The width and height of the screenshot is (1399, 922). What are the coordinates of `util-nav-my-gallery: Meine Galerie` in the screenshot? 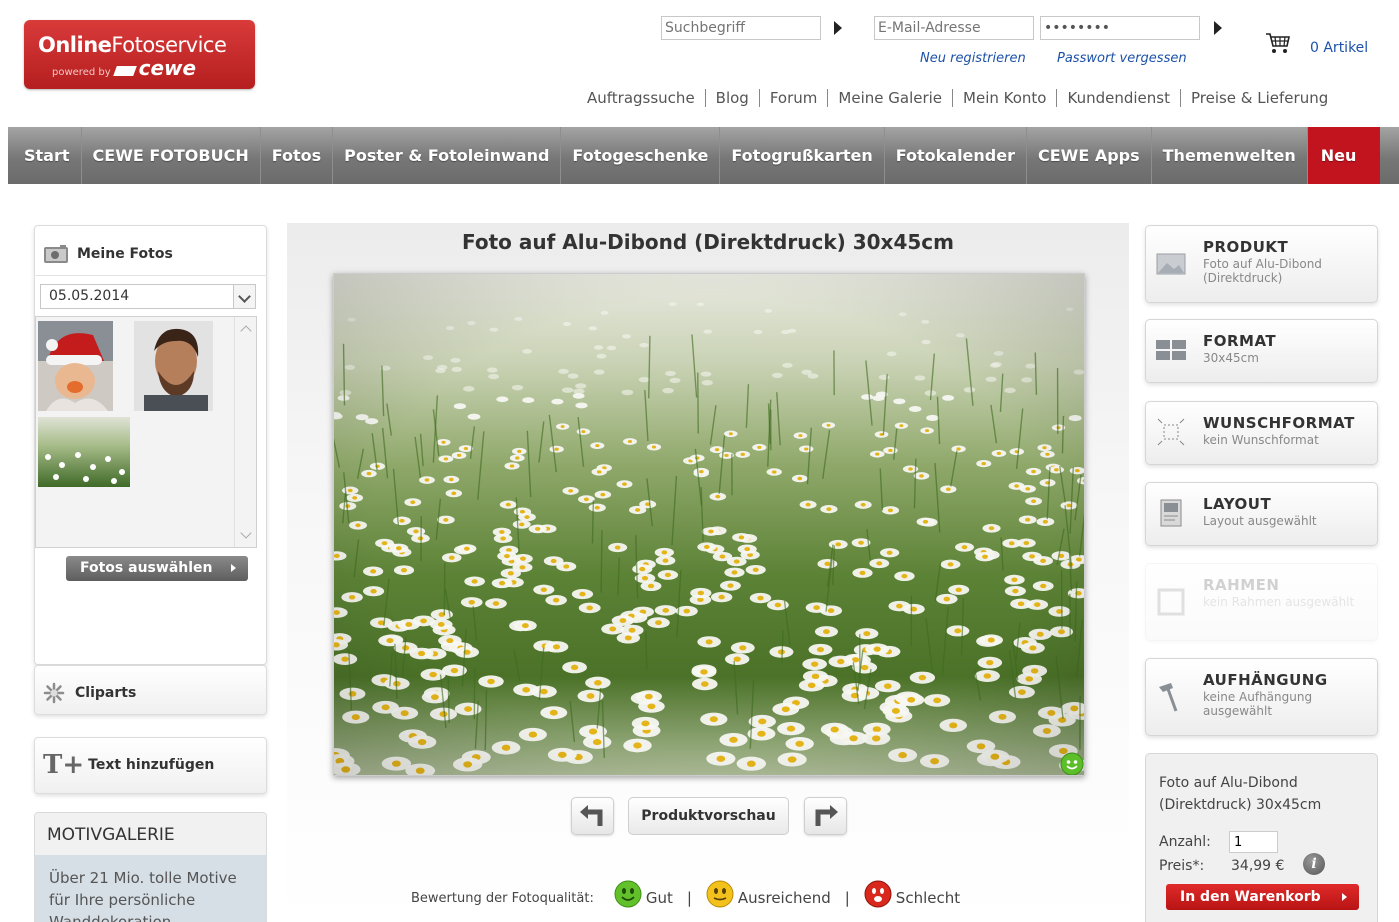 It's located at (889, 98).